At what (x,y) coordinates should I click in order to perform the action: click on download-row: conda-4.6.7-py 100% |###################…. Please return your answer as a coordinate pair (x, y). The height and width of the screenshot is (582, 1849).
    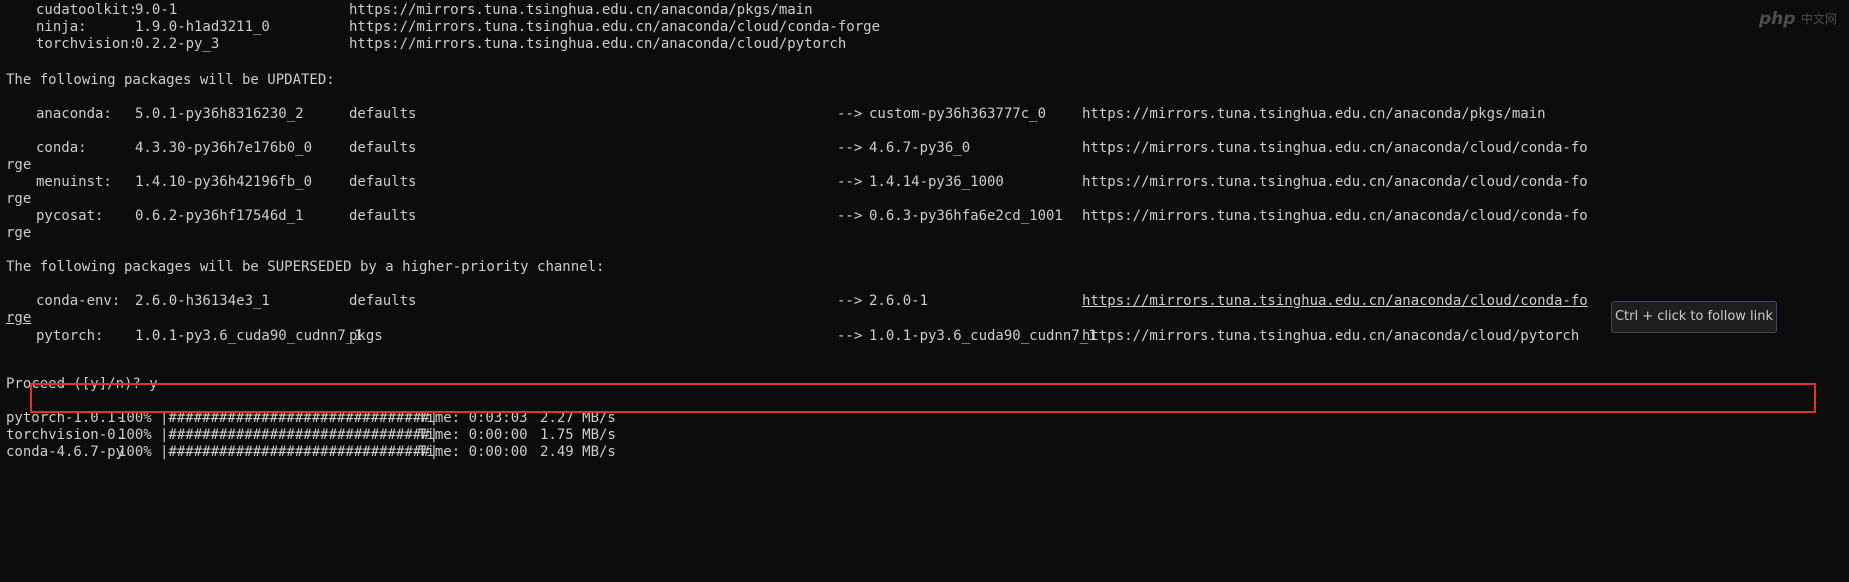
    Looking at the image, I should click on (308, 452).